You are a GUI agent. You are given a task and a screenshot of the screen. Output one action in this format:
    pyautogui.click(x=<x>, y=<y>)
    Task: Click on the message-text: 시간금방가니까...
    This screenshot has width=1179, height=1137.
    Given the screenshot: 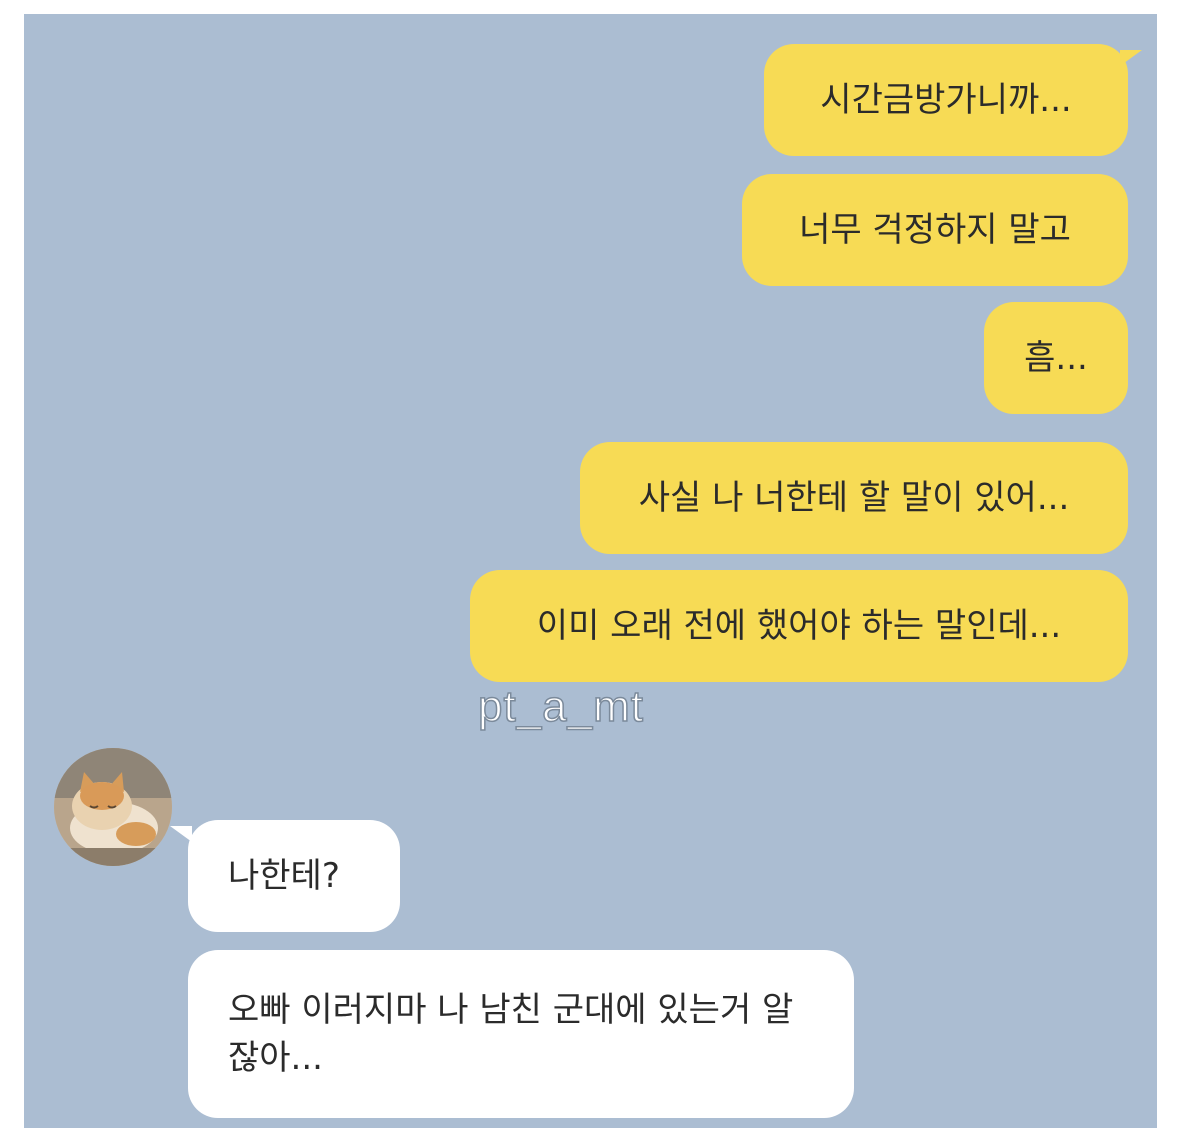 What is the action you would take?
    pyautogui.click(x=946, y=100)
    